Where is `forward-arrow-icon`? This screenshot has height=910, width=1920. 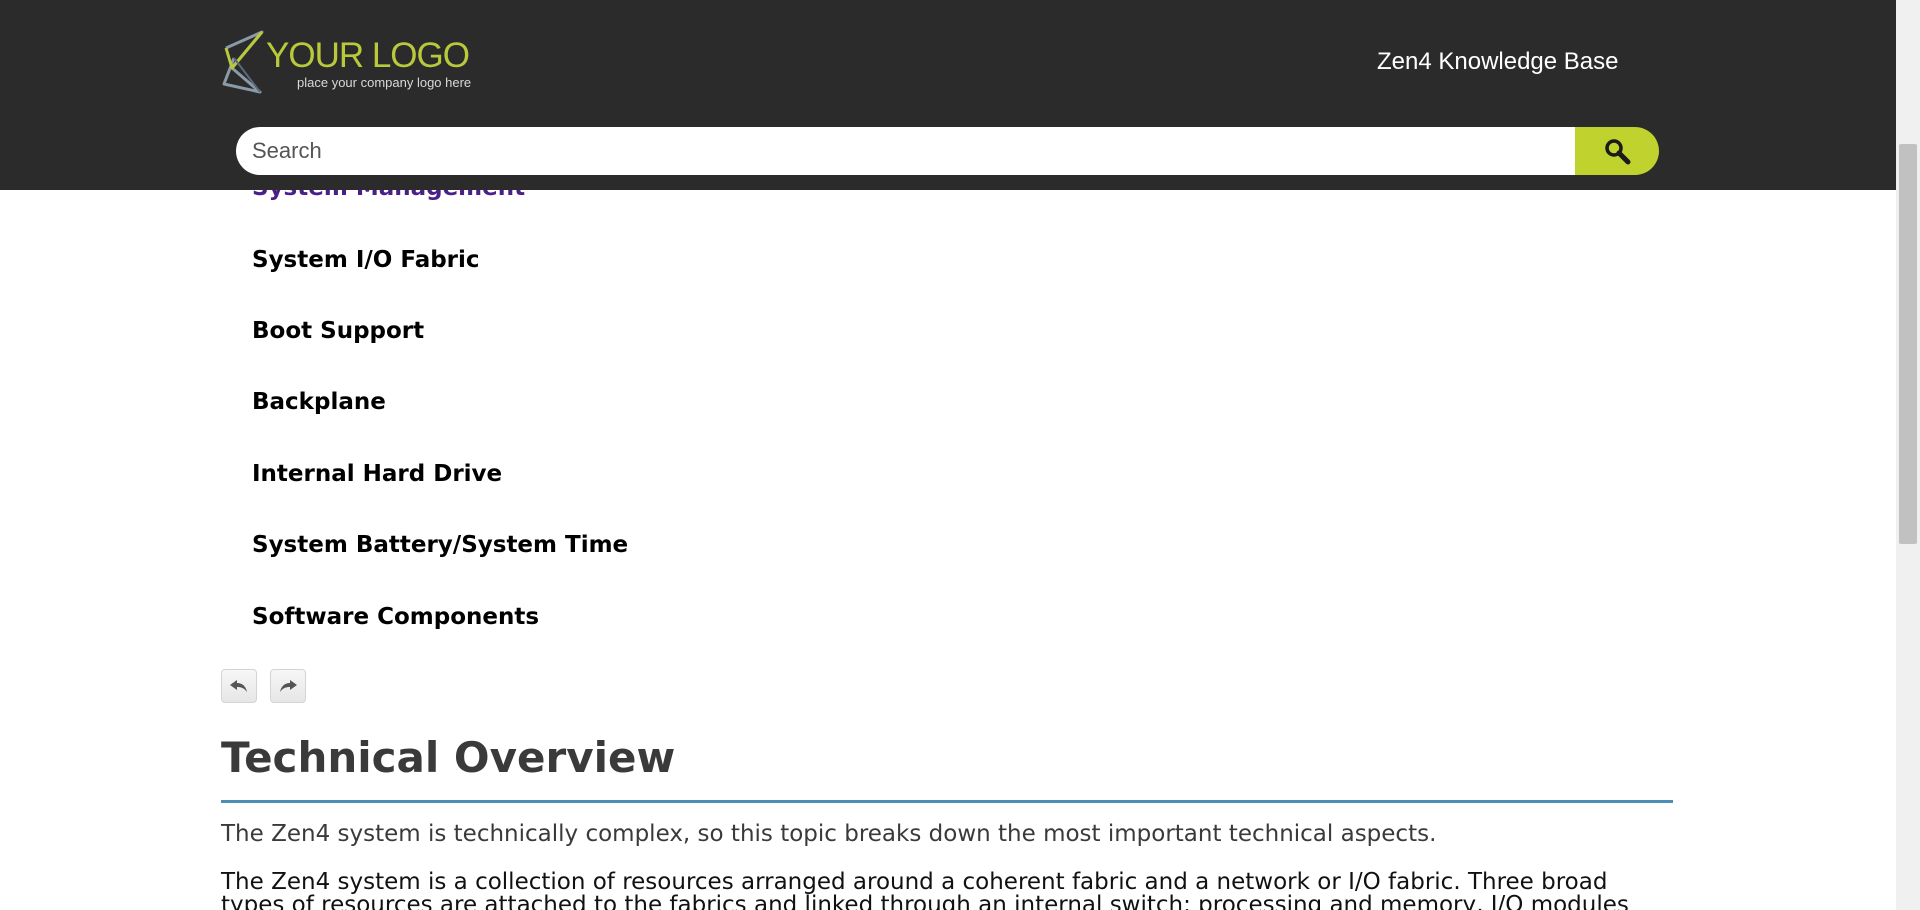 forward-arrow-icon is located at coordinates (288, 686).